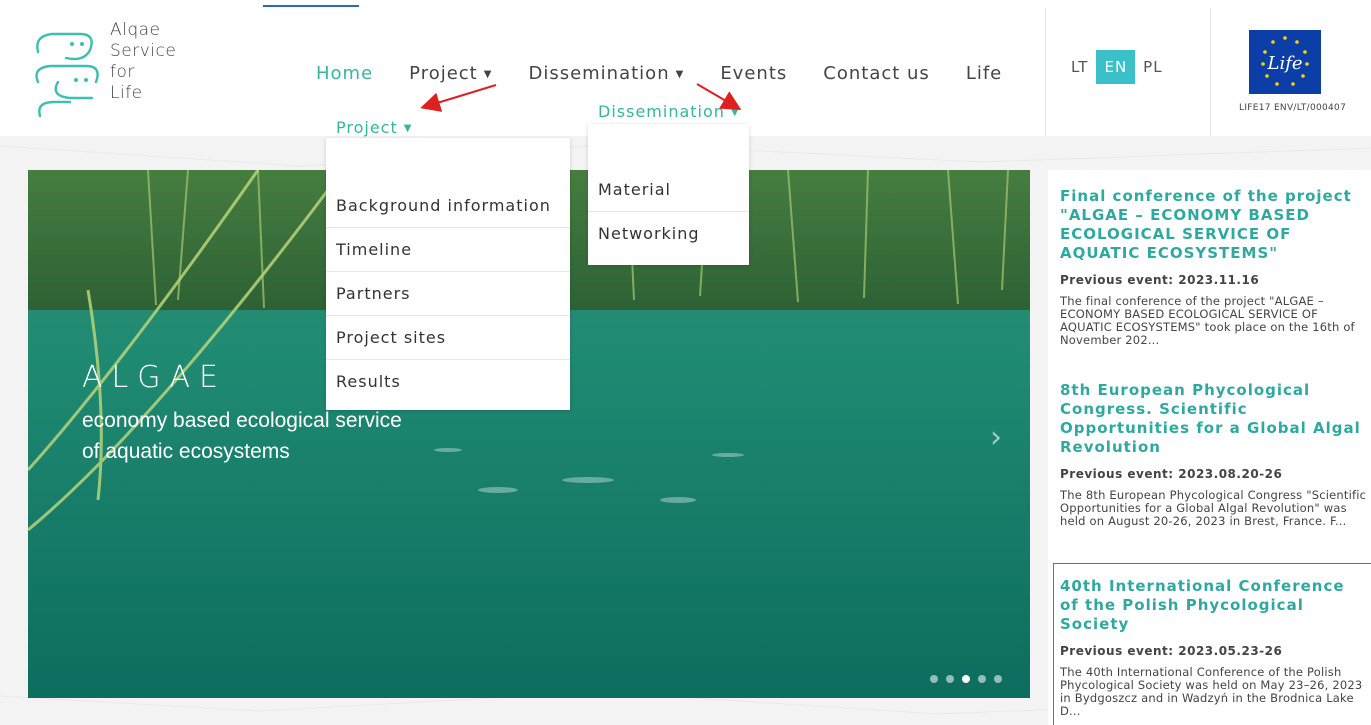 This screenshot has width=1371, height=725. What do you see at coordinates (135, 30) in the screenshot?
I see `logo-line: Alqae` at bounding box center [135, 30].